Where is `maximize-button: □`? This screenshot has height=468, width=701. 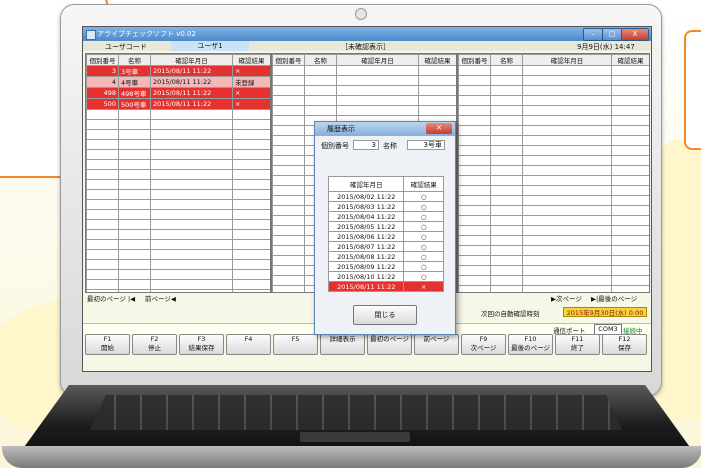 maximize-button: □ is located at coordinates (612, 34).